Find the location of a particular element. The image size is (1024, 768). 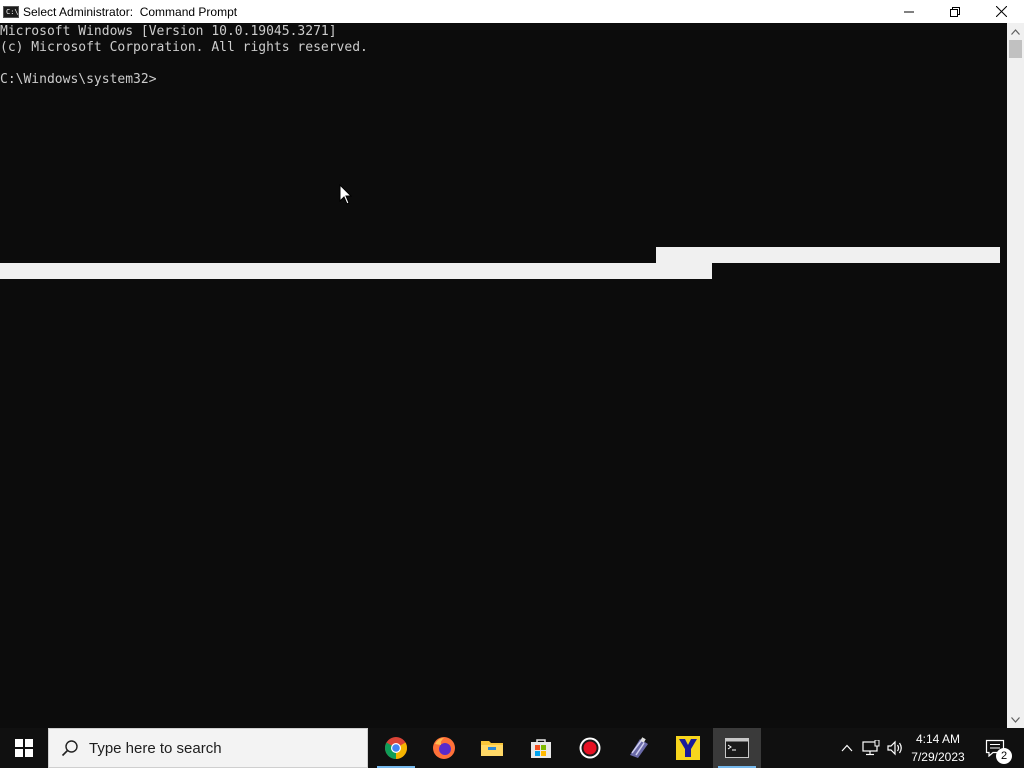

command-prompt-line: C:\Windows\system32> is located at coordinates (78, 79).